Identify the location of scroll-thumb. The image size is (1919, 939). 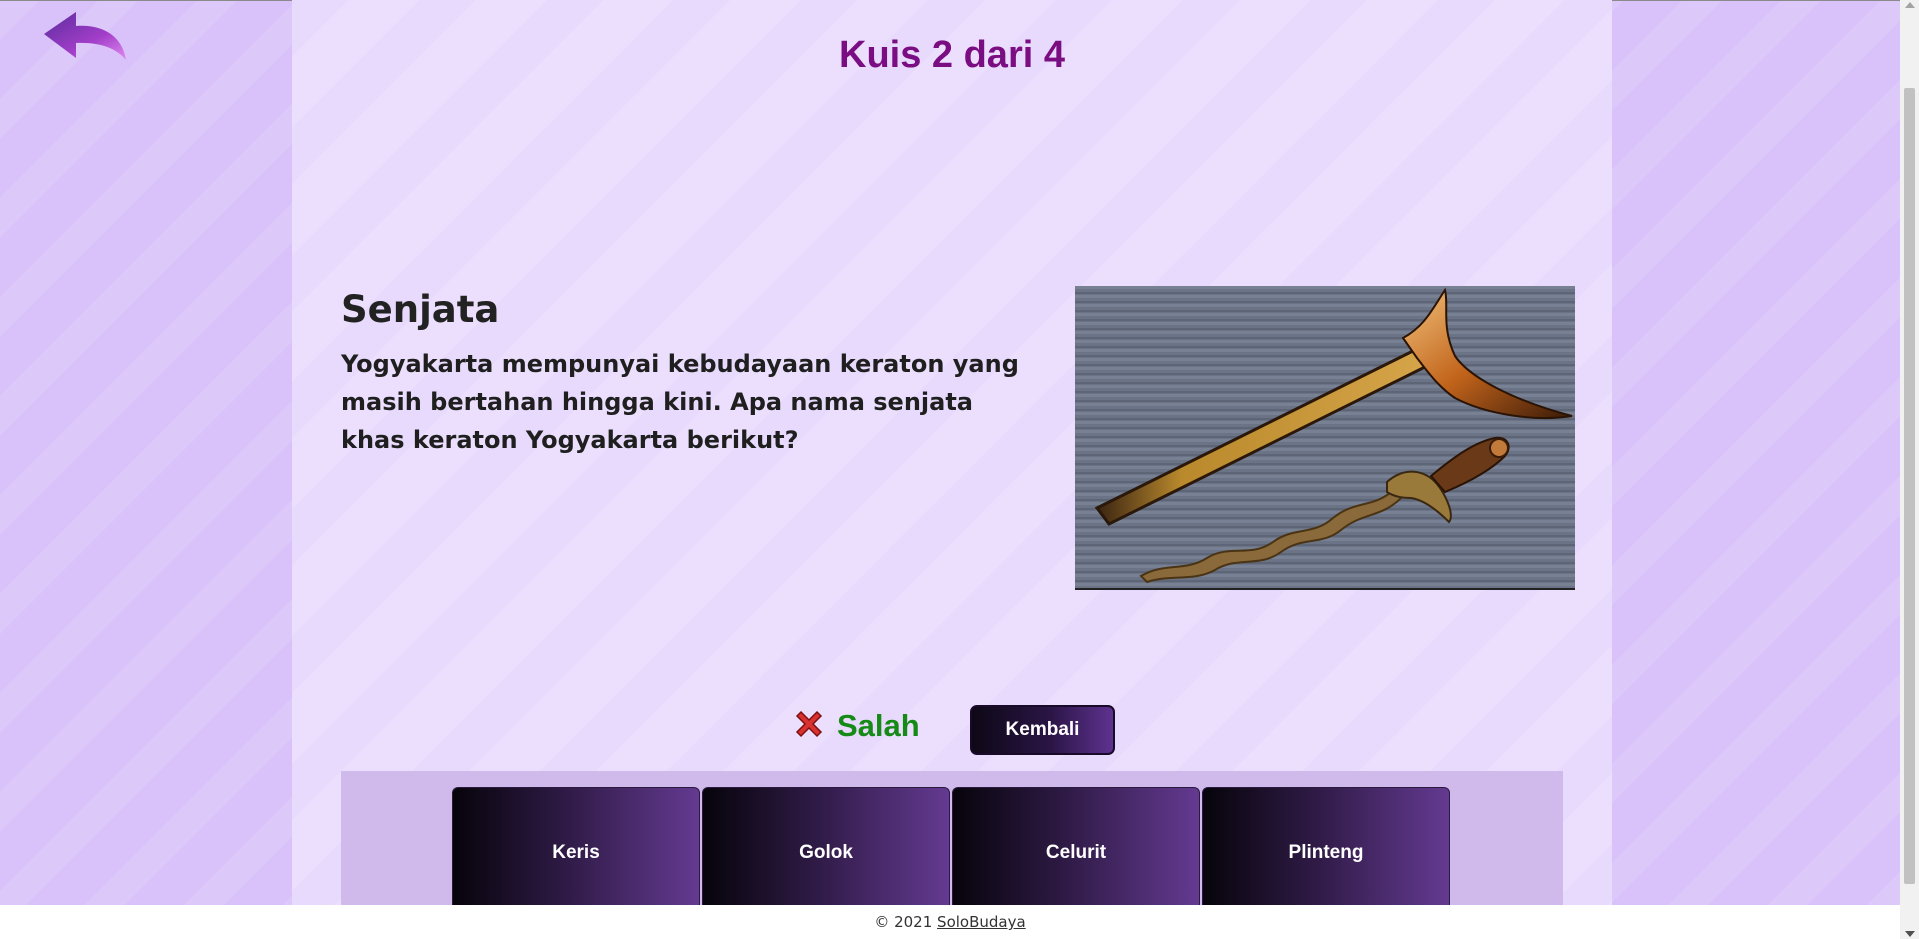
(1909, 486).